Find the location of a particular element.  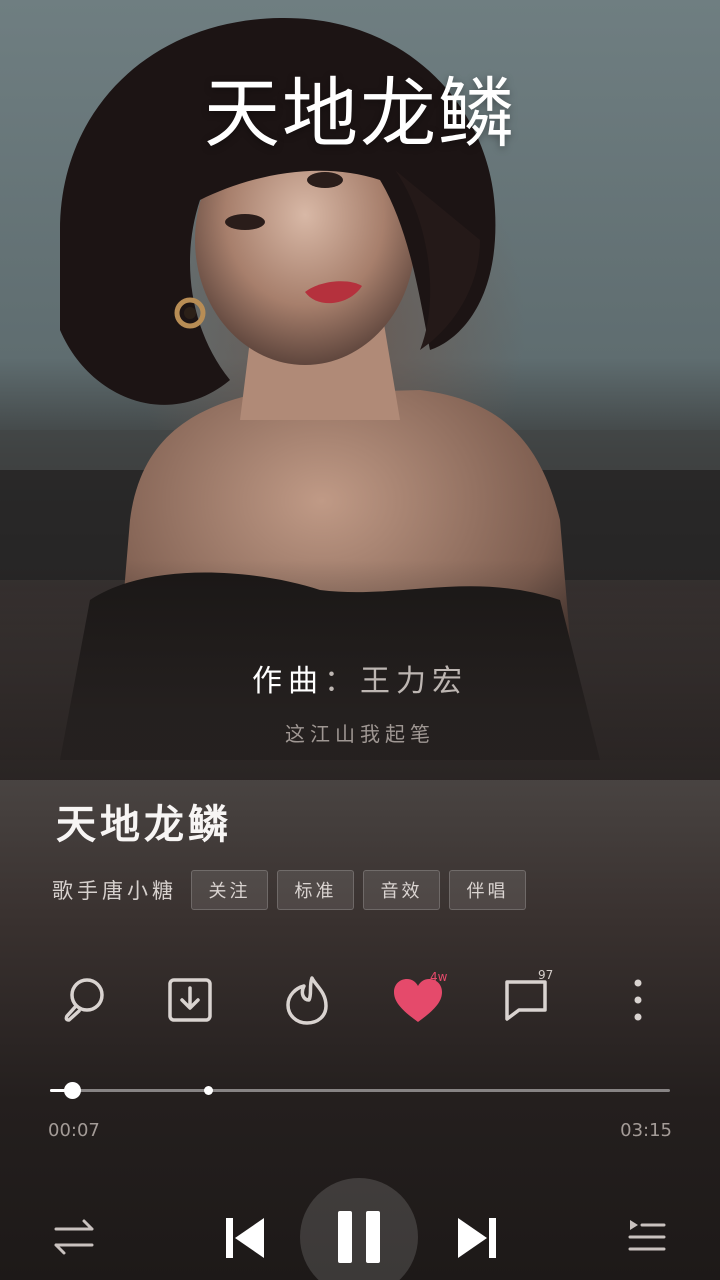

more-button is located at coordinates (638, 1000).